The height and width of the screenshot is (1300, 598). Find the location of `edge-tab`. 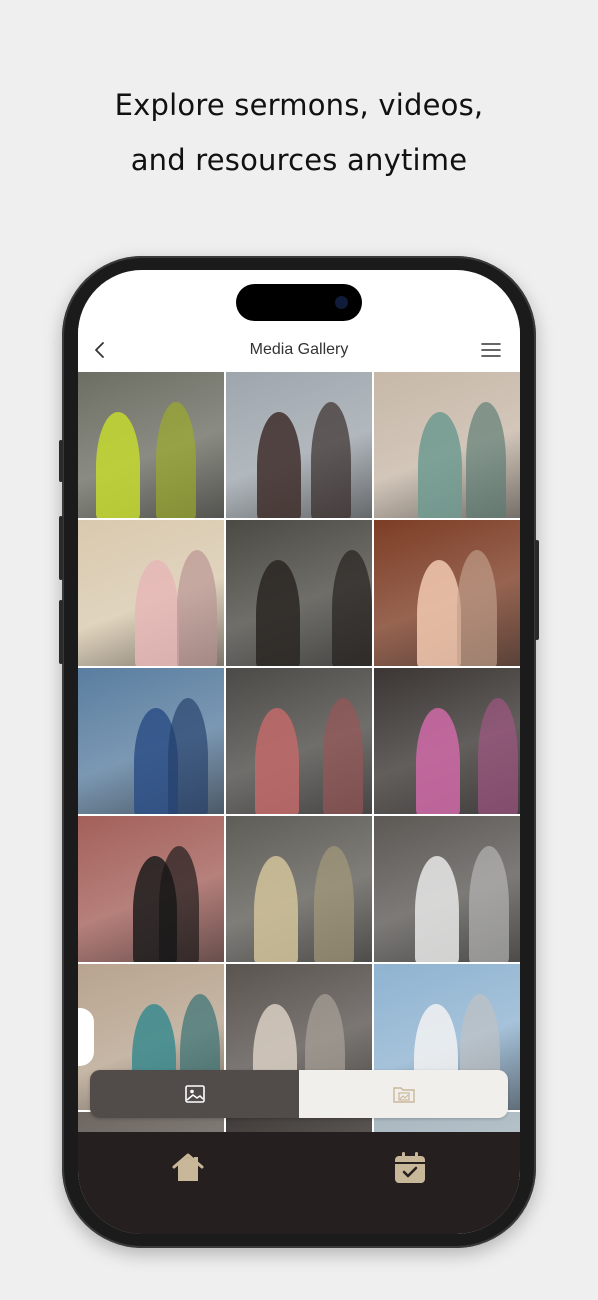

edge-tab is located at coordinates (86, 1037).